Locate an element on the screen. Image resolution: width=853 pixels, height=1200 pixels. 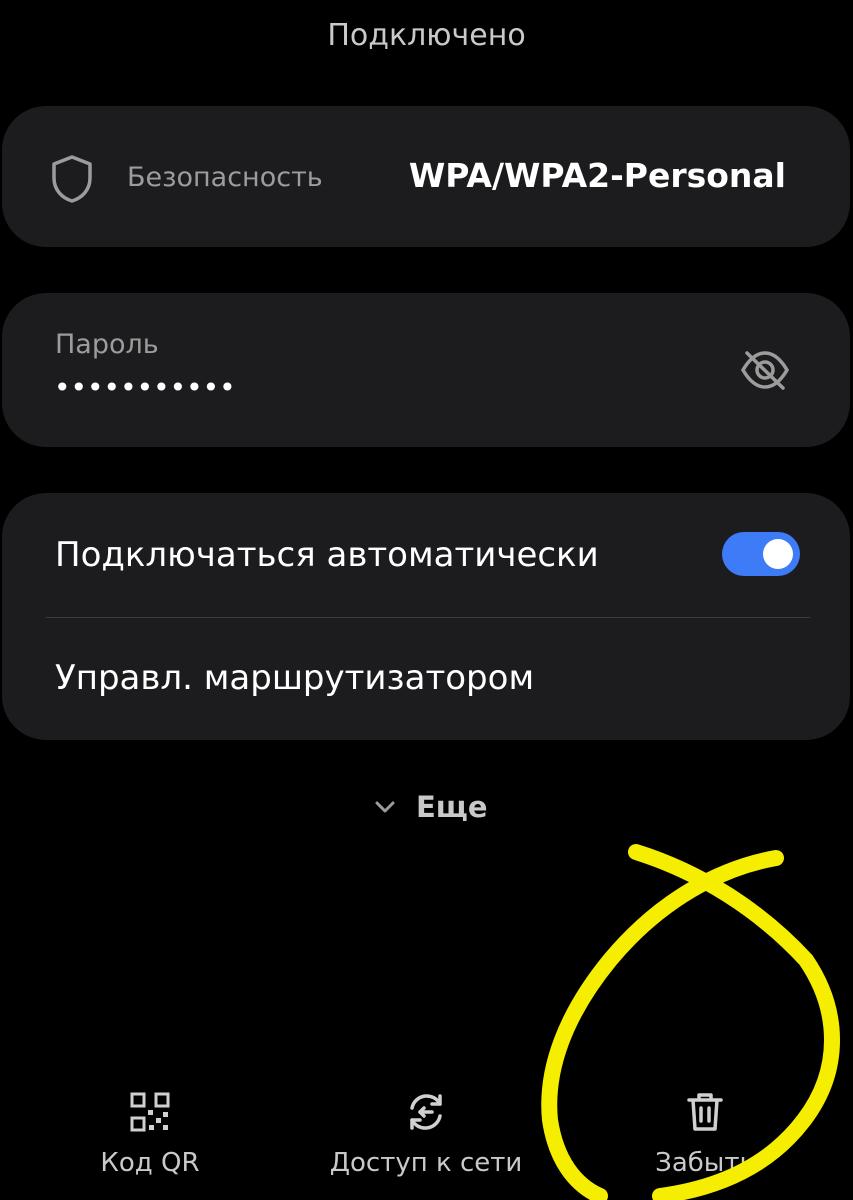
share-network-icon is located at coordinates (426, 1112).